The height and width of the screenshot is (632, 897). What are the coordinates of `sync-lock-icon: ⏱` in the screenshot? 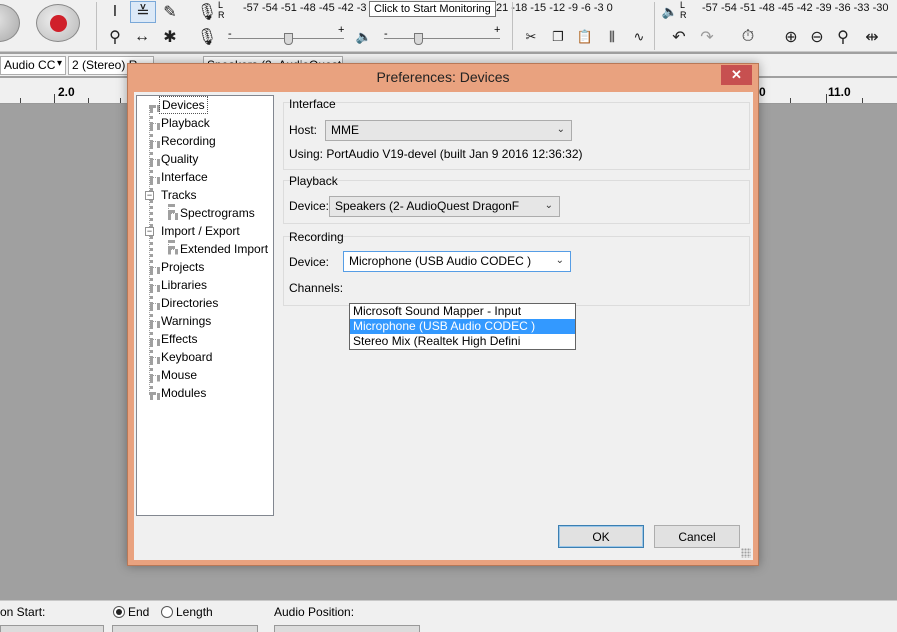 It's located at (748, 37).